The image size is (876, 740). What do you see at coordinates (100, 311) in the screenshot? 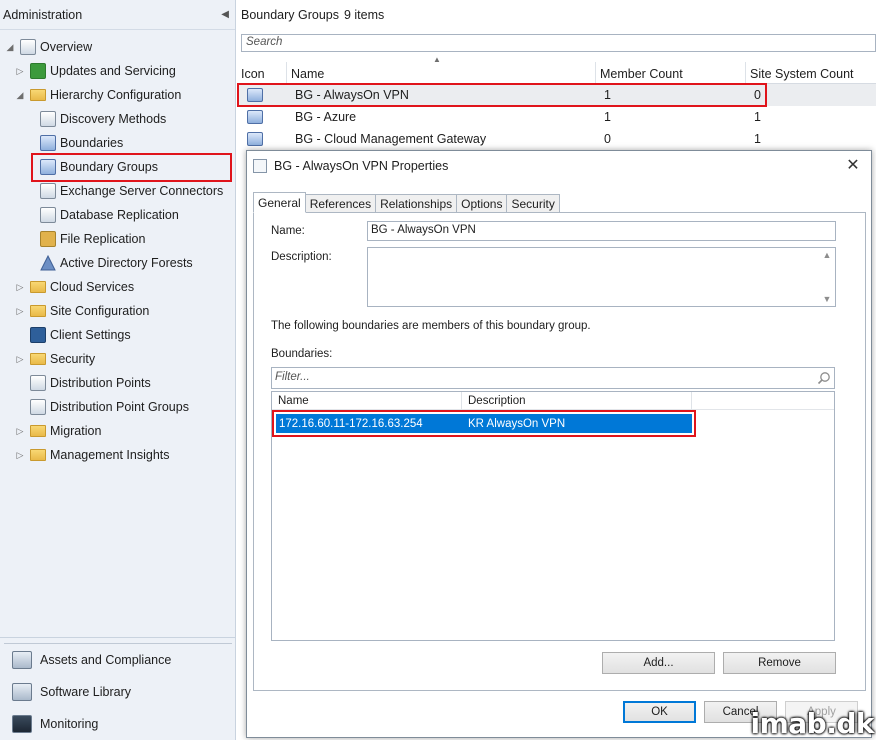
I see `tree-item-label: Site Configuration` at bounding box center [100, 311].